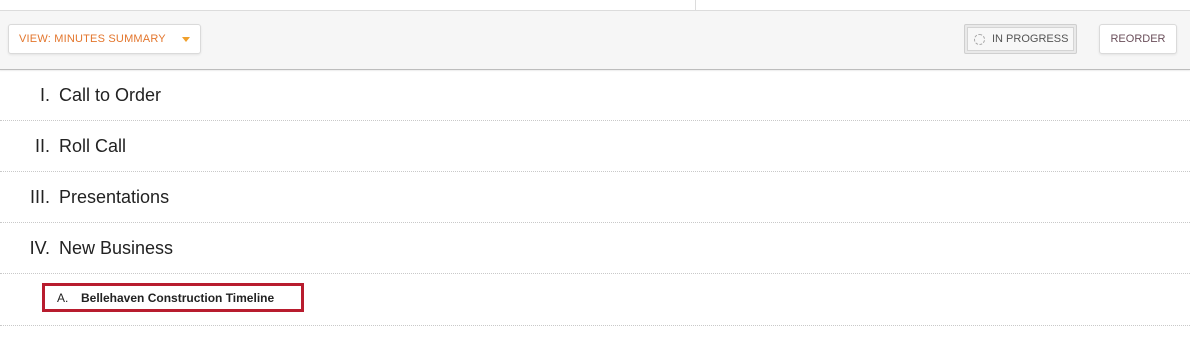 Image resolution: width=1190 pixels, height=337 pixels. I want to click on agenda-item-title: Presentations, so click(114, 197).